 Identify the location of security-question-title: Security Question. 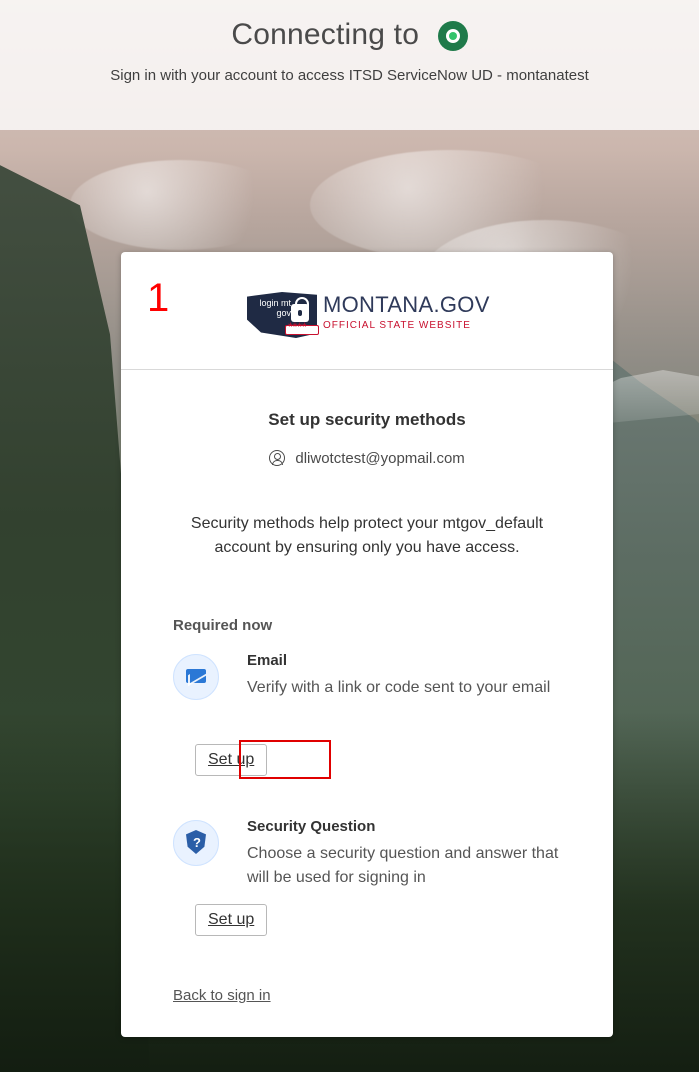
(311, 826).